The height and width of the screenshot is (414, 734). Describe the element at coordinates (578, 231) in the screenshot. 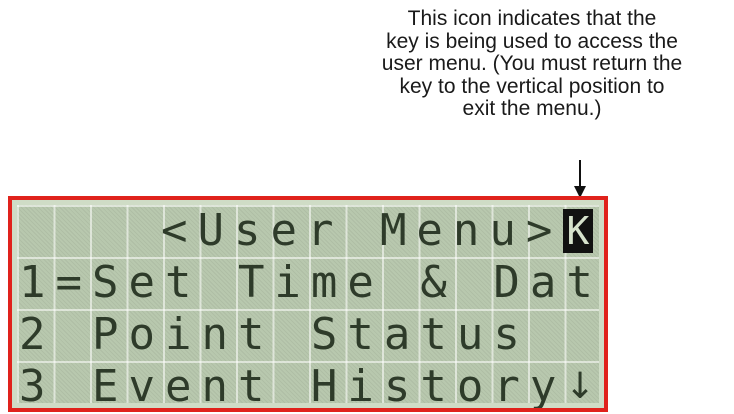

I see `key-mode-icon: K` at that location.